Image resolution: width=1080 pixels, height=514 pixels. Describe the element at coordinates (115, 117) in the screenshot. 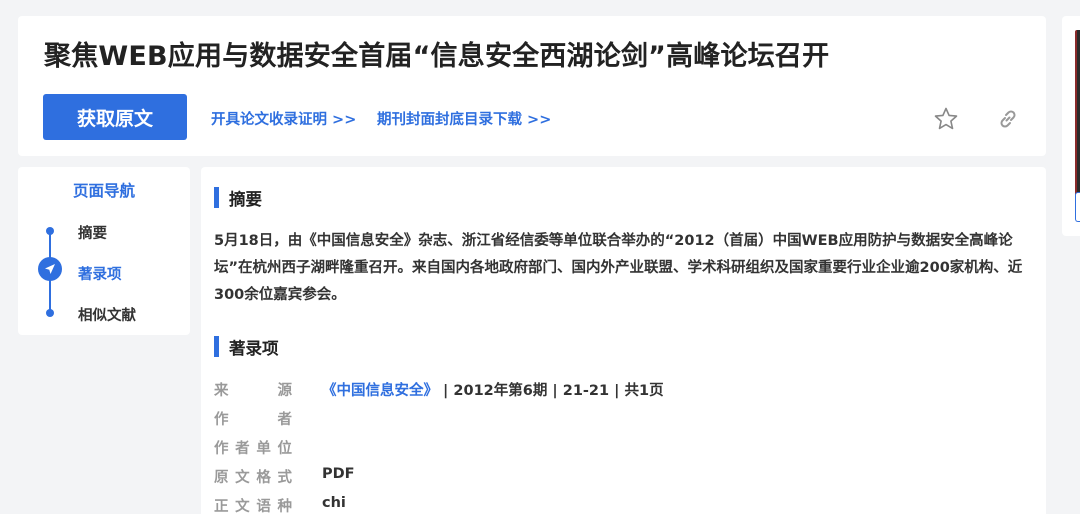

I see `get-fulltext-button: 获取原文` at that location.